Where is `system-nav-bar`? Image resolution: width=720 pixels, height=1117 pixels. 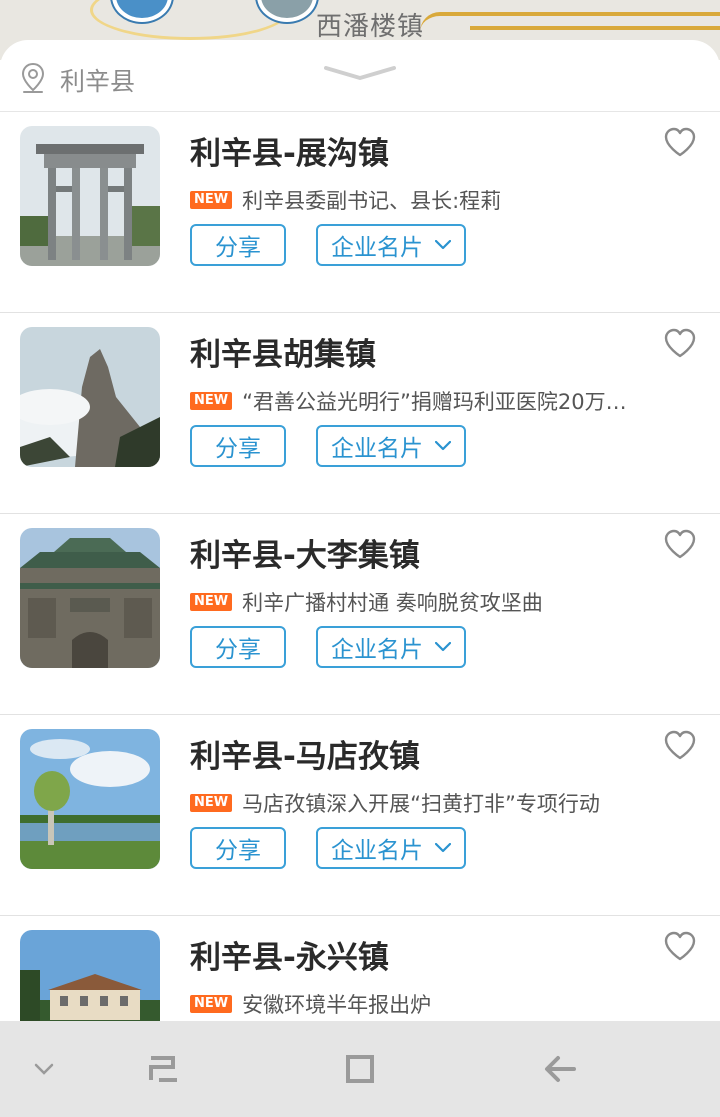 system-nav-bar is located at coordinates (360, 1069).